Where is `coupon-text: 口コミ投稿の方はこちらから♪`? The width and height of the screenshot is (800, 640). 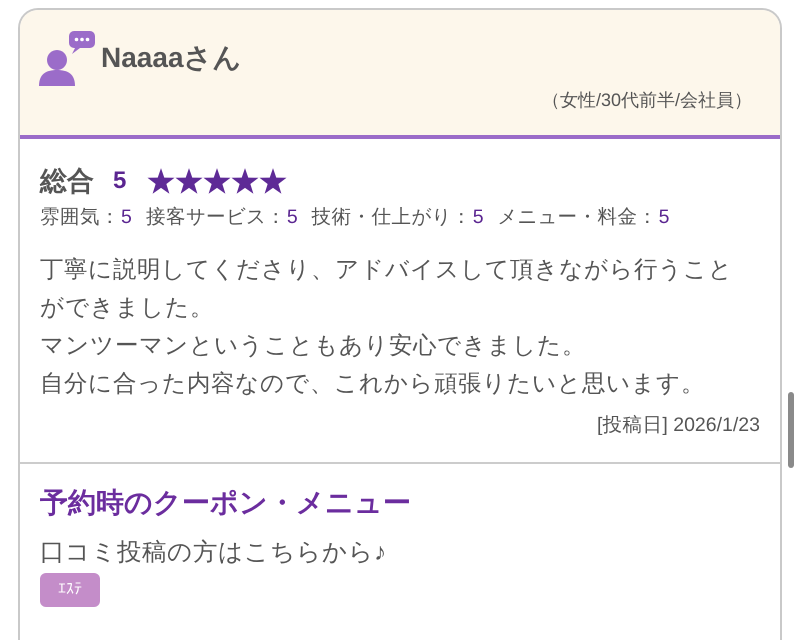 coupon-text: 口コミ投稿の方はこちらから♪ is located at coordinates (213, 553).